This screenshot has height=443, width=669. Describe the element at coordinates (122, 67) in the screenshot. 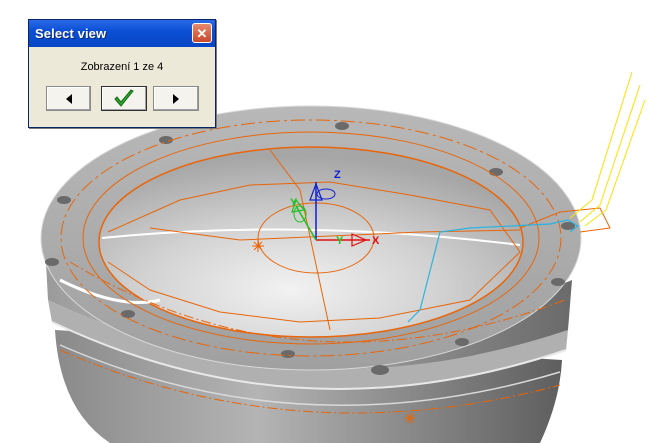

I see `view-counter-text: Zobrazení 1 ze 4` at that location.